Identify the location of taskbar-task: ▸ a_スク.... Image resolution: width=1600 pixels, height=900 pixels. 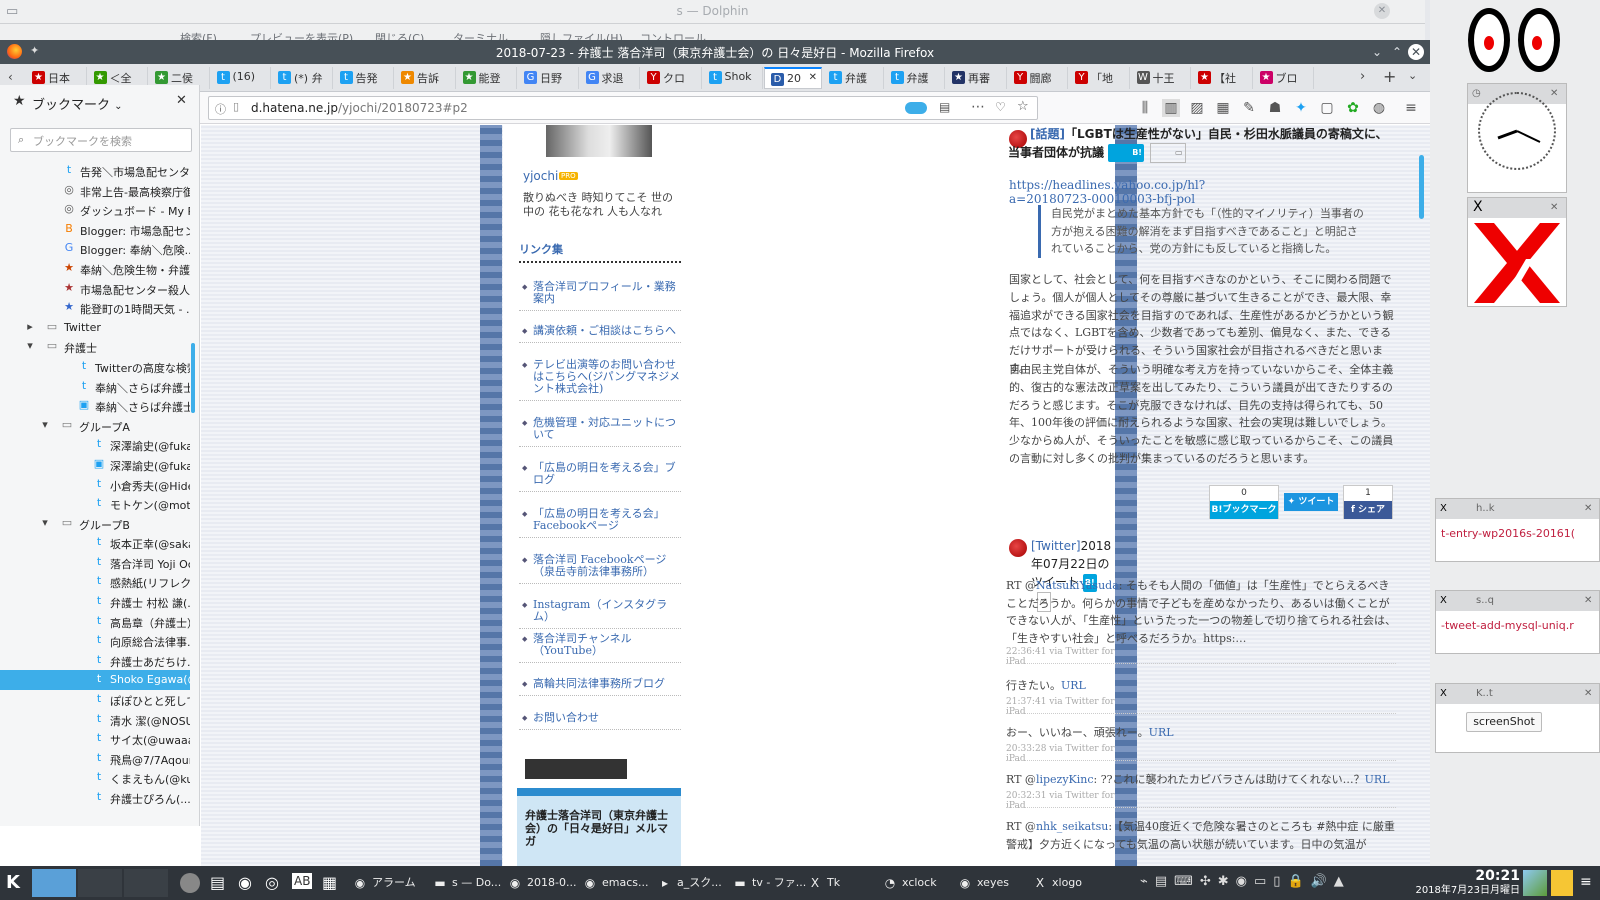
(688, 883).